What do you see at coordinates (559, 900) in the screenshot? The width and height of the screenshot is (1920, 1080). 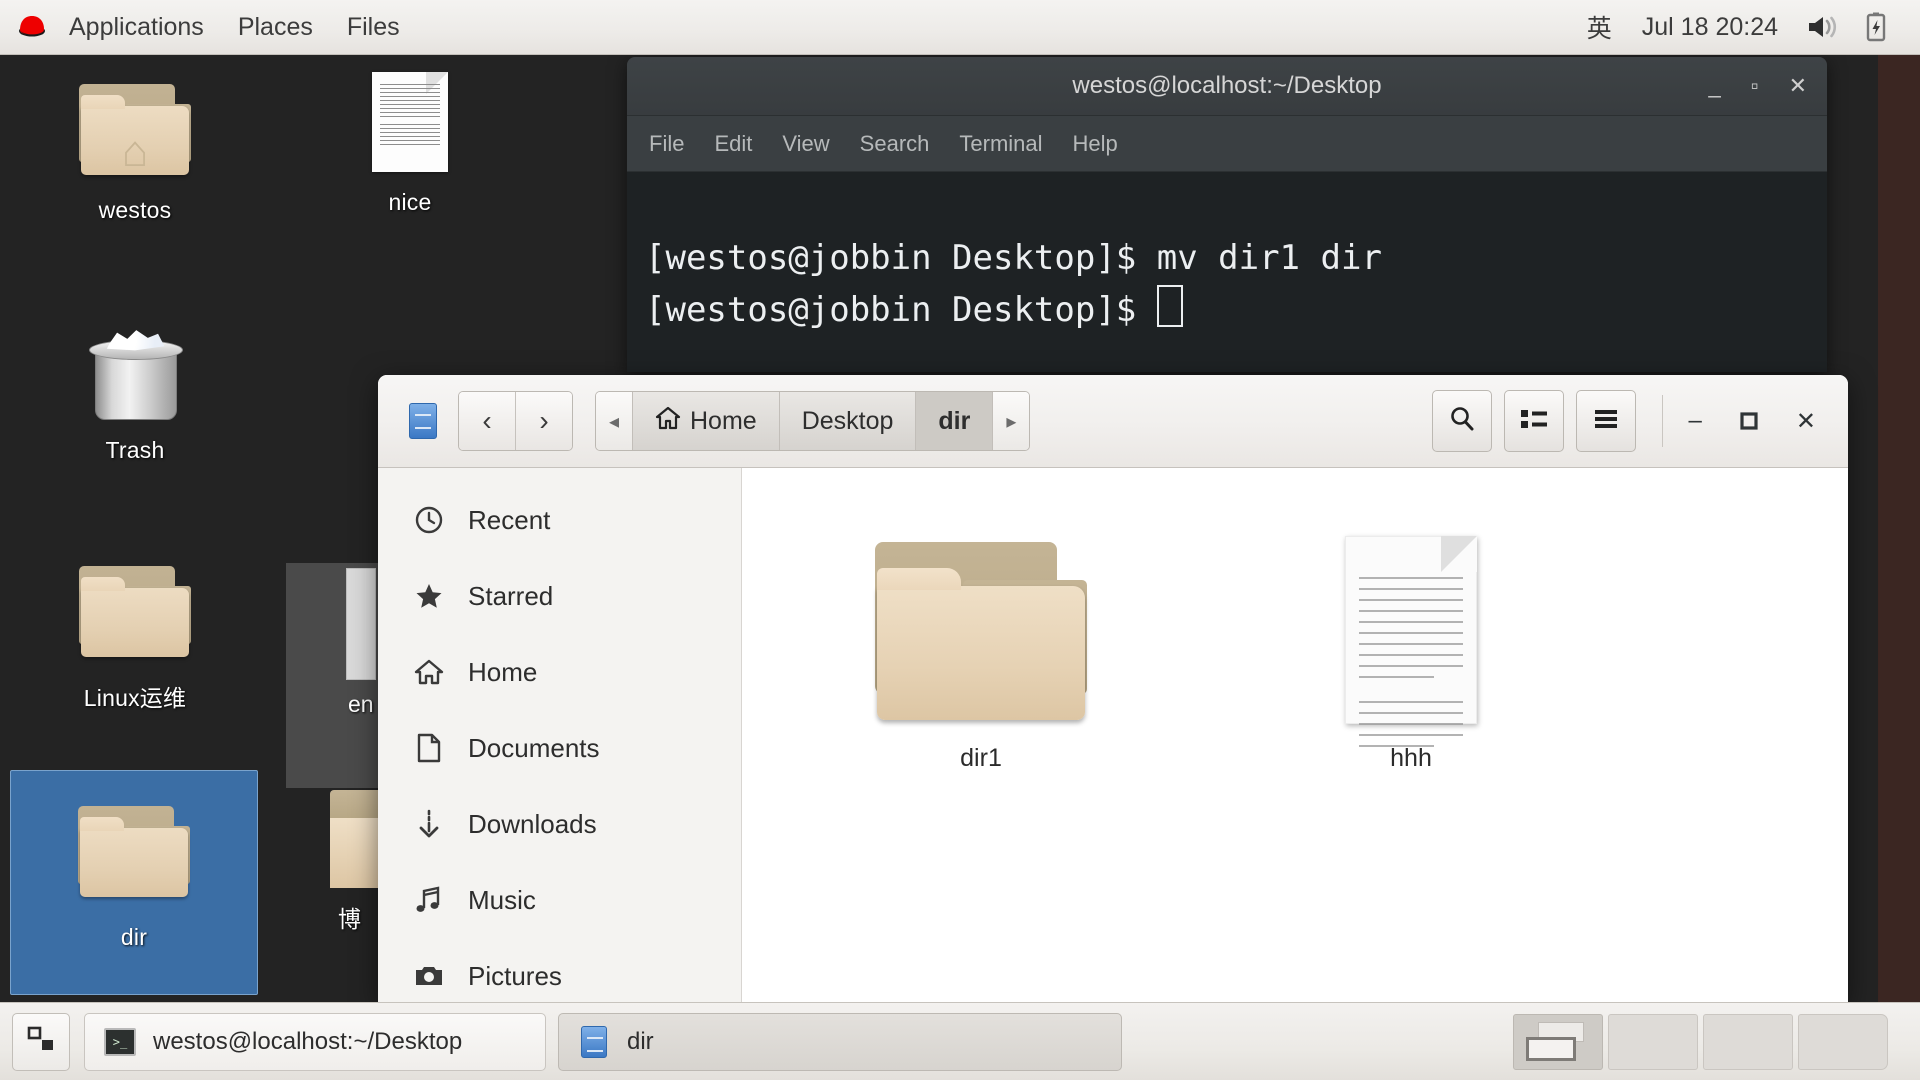 I see `sidebar-item-music: Music` at bounding box center [559, 900].